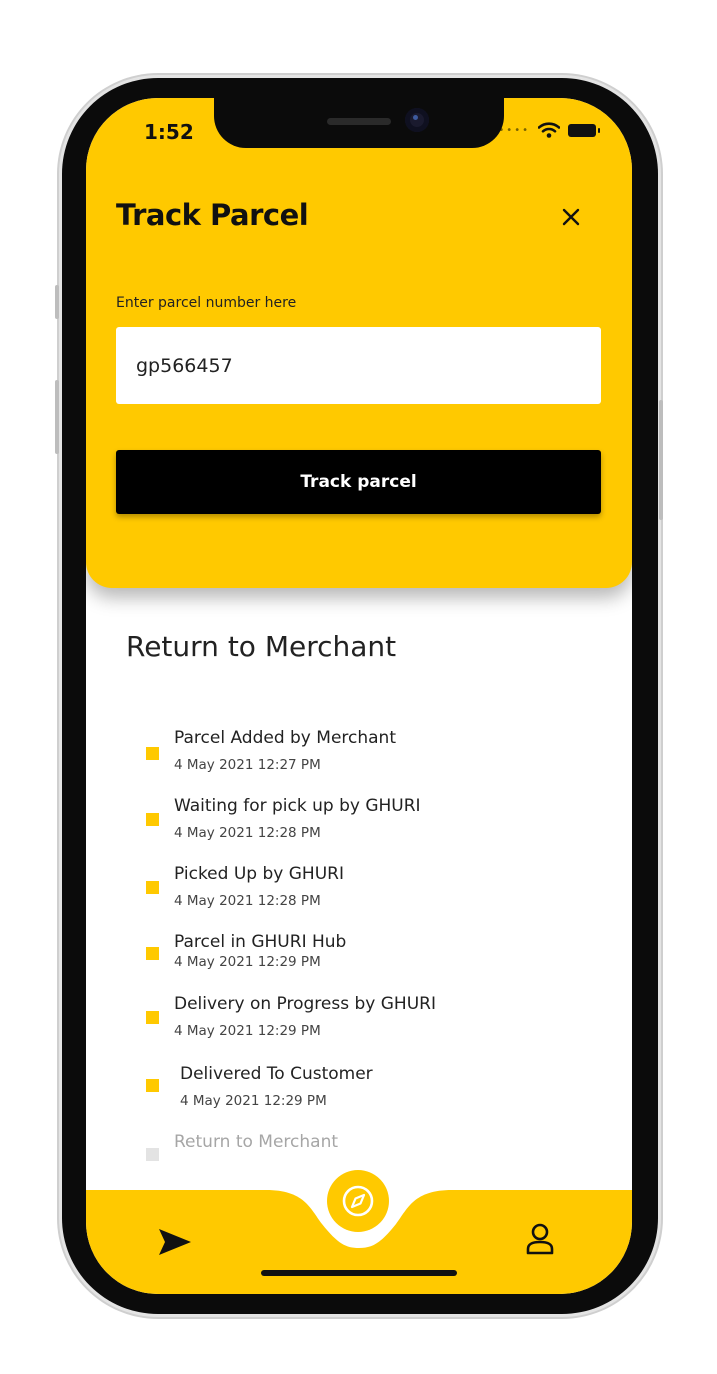  What do you see at coordinates (259, 874) in the screenshot?
I see `step-label: Picked Up by GHURI` at bounding box center [259, 874].